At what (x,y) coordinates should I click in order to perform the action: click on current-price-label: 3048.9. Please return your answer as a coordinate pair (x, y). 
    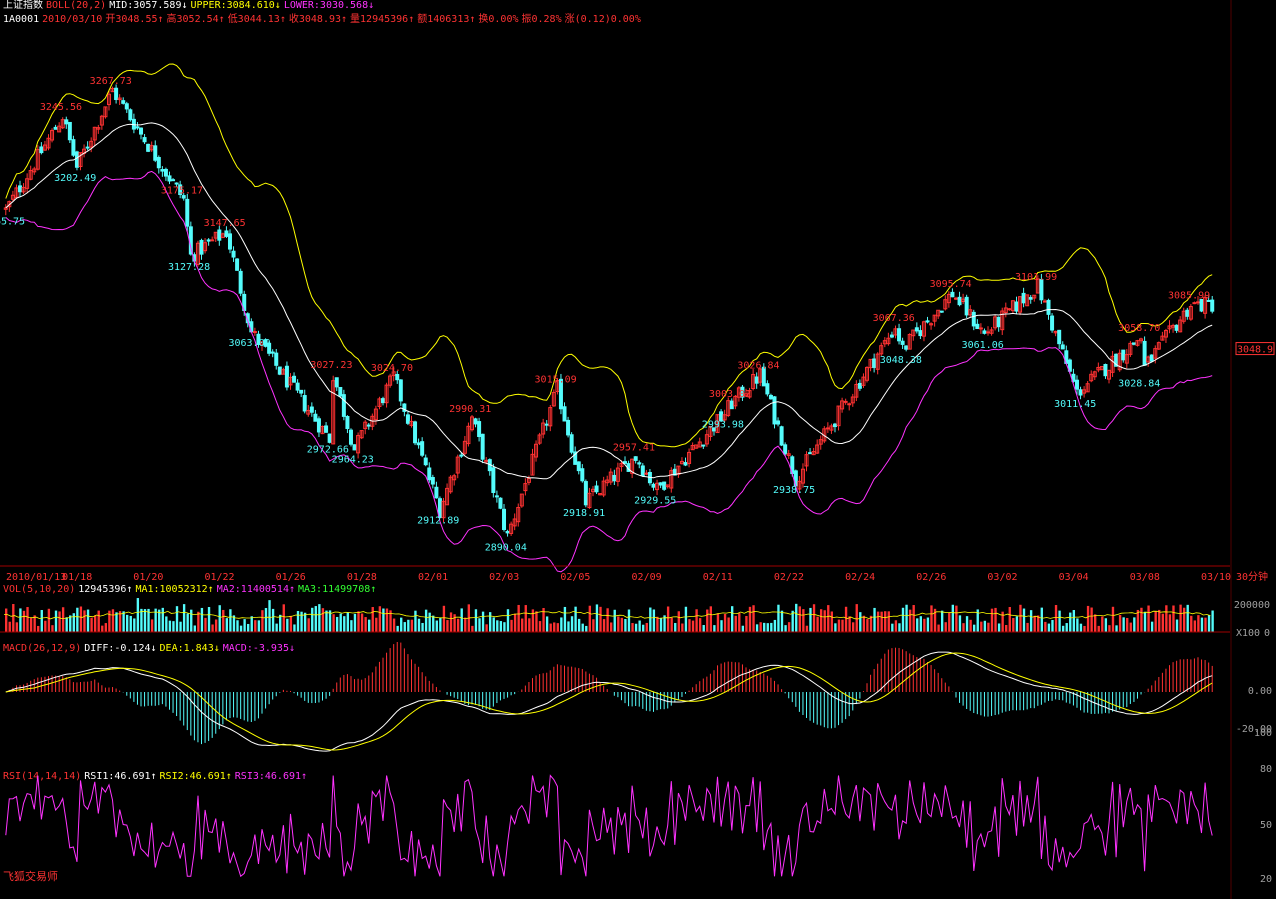
    Looking at the image, I should click on (1255, 350).